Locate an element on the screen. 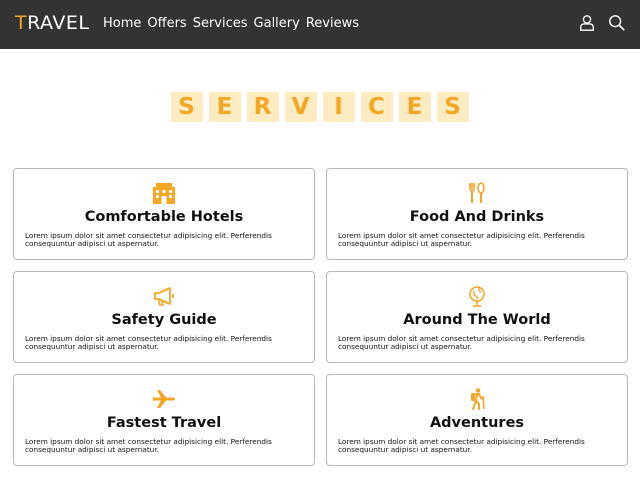 This screenshot has height=500, width=640. heading-letter: R is located at coordinates (262, 107).